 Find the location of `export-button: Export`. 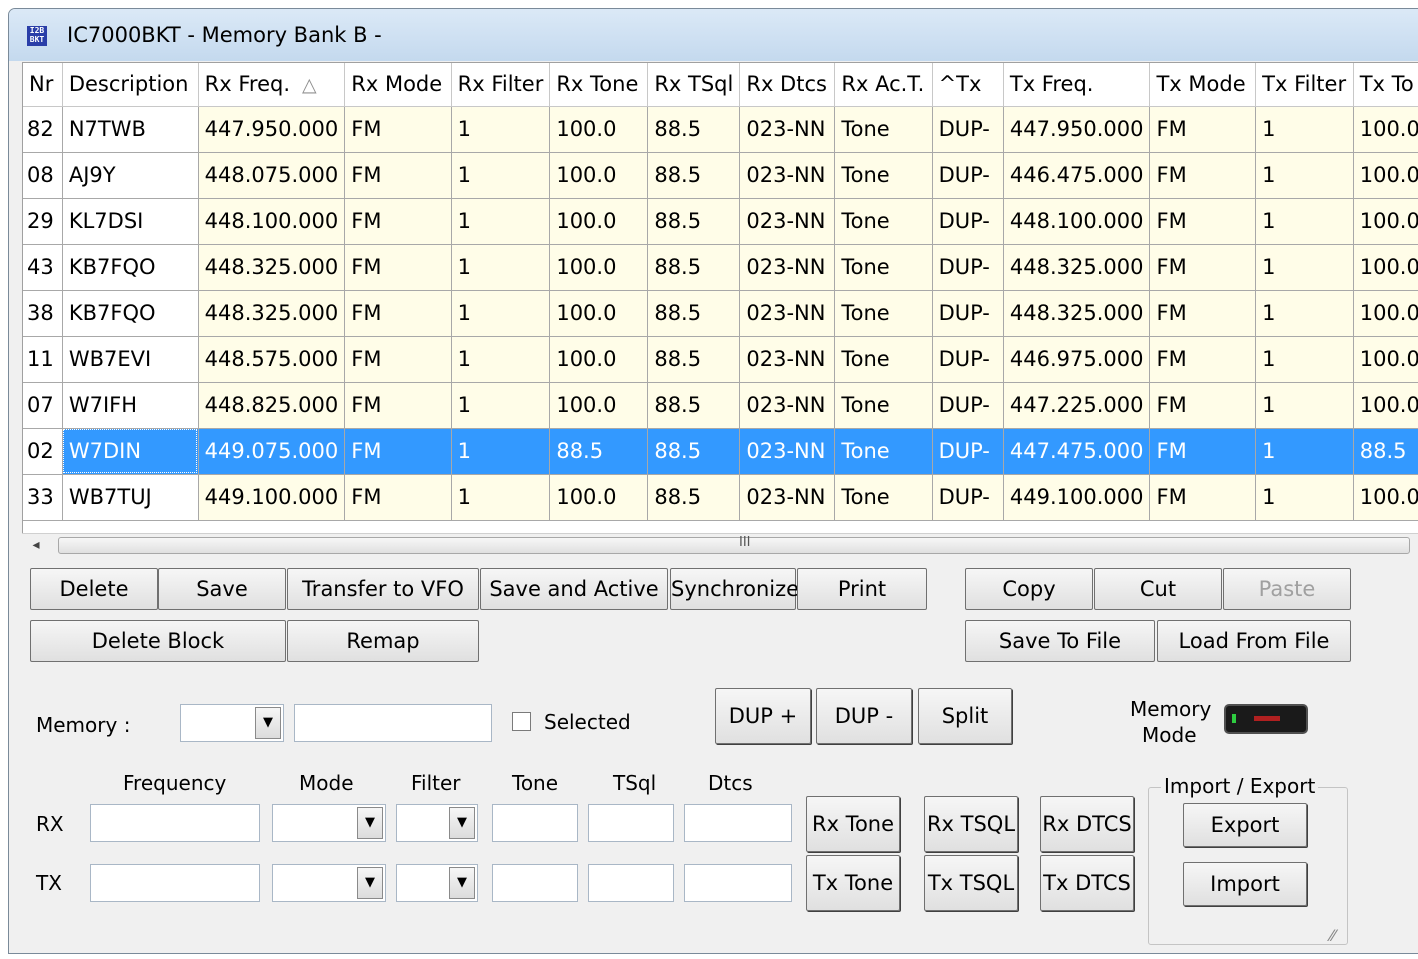

export-button: Export is located at coordinates (1245, 825).